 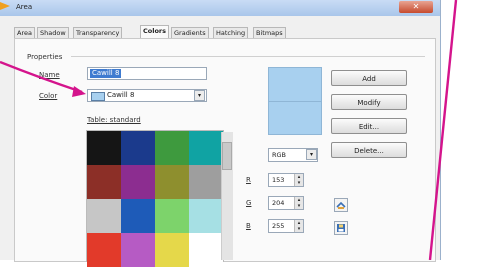 What do you see at coordinates (79, 91) in the screenshot?
I see `annotation-arrowhead` at bounding box center [79, 91].